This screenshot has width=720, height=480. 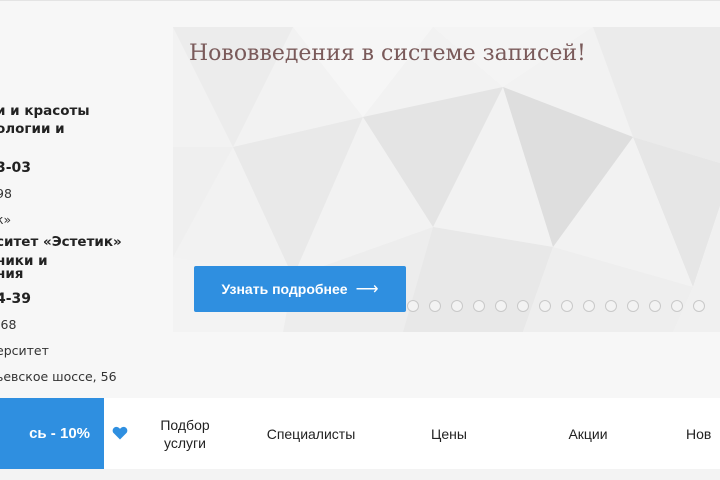 I want to click on heart-icon, so click(x=120, y=433).